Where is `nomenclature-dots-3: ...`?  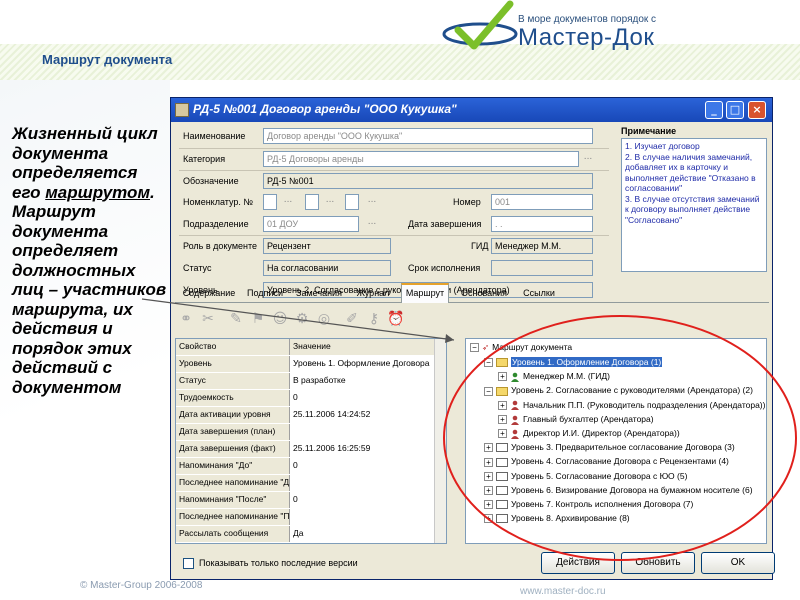
nomenclature-dots-3: ... is located at coordinates (372, 202).